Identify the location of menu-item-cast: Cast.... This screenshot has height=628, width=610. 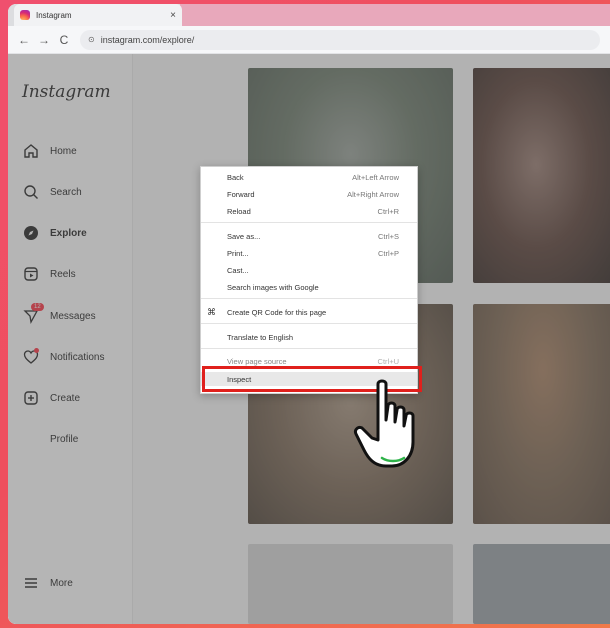
(309, 270).